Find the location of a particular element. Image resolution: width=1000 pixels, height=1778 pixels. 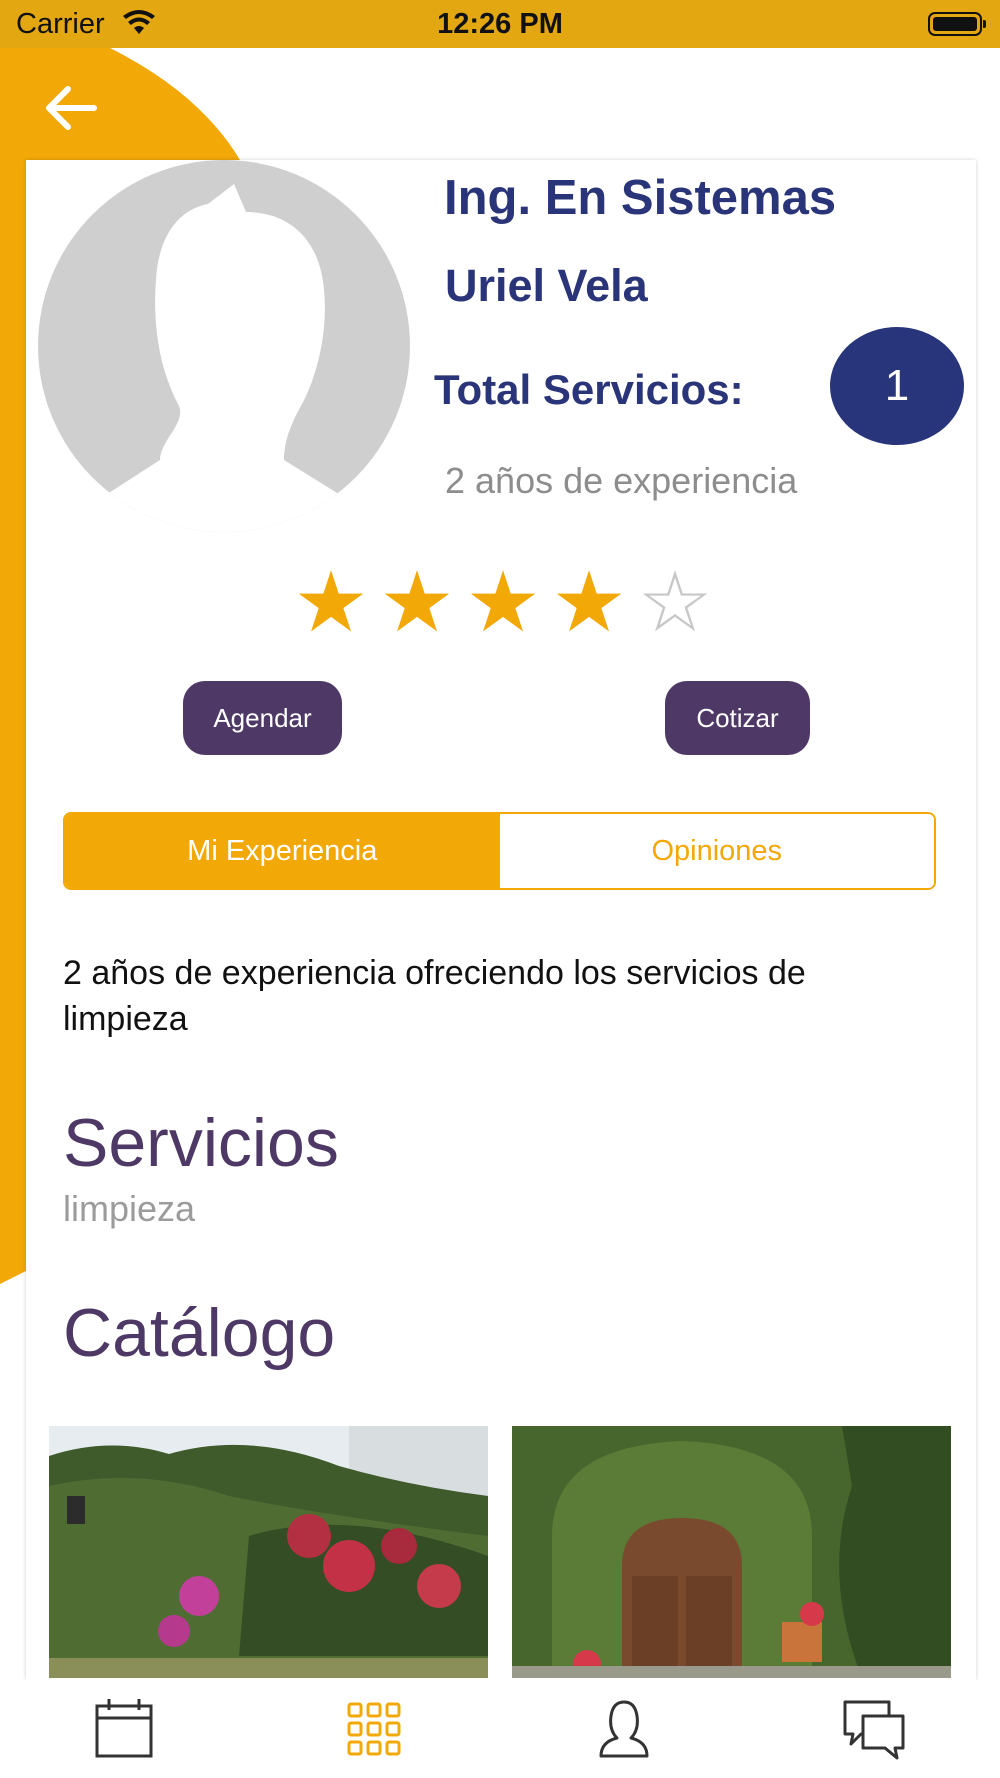

grid-icon is located at coordinates (374, 1729).